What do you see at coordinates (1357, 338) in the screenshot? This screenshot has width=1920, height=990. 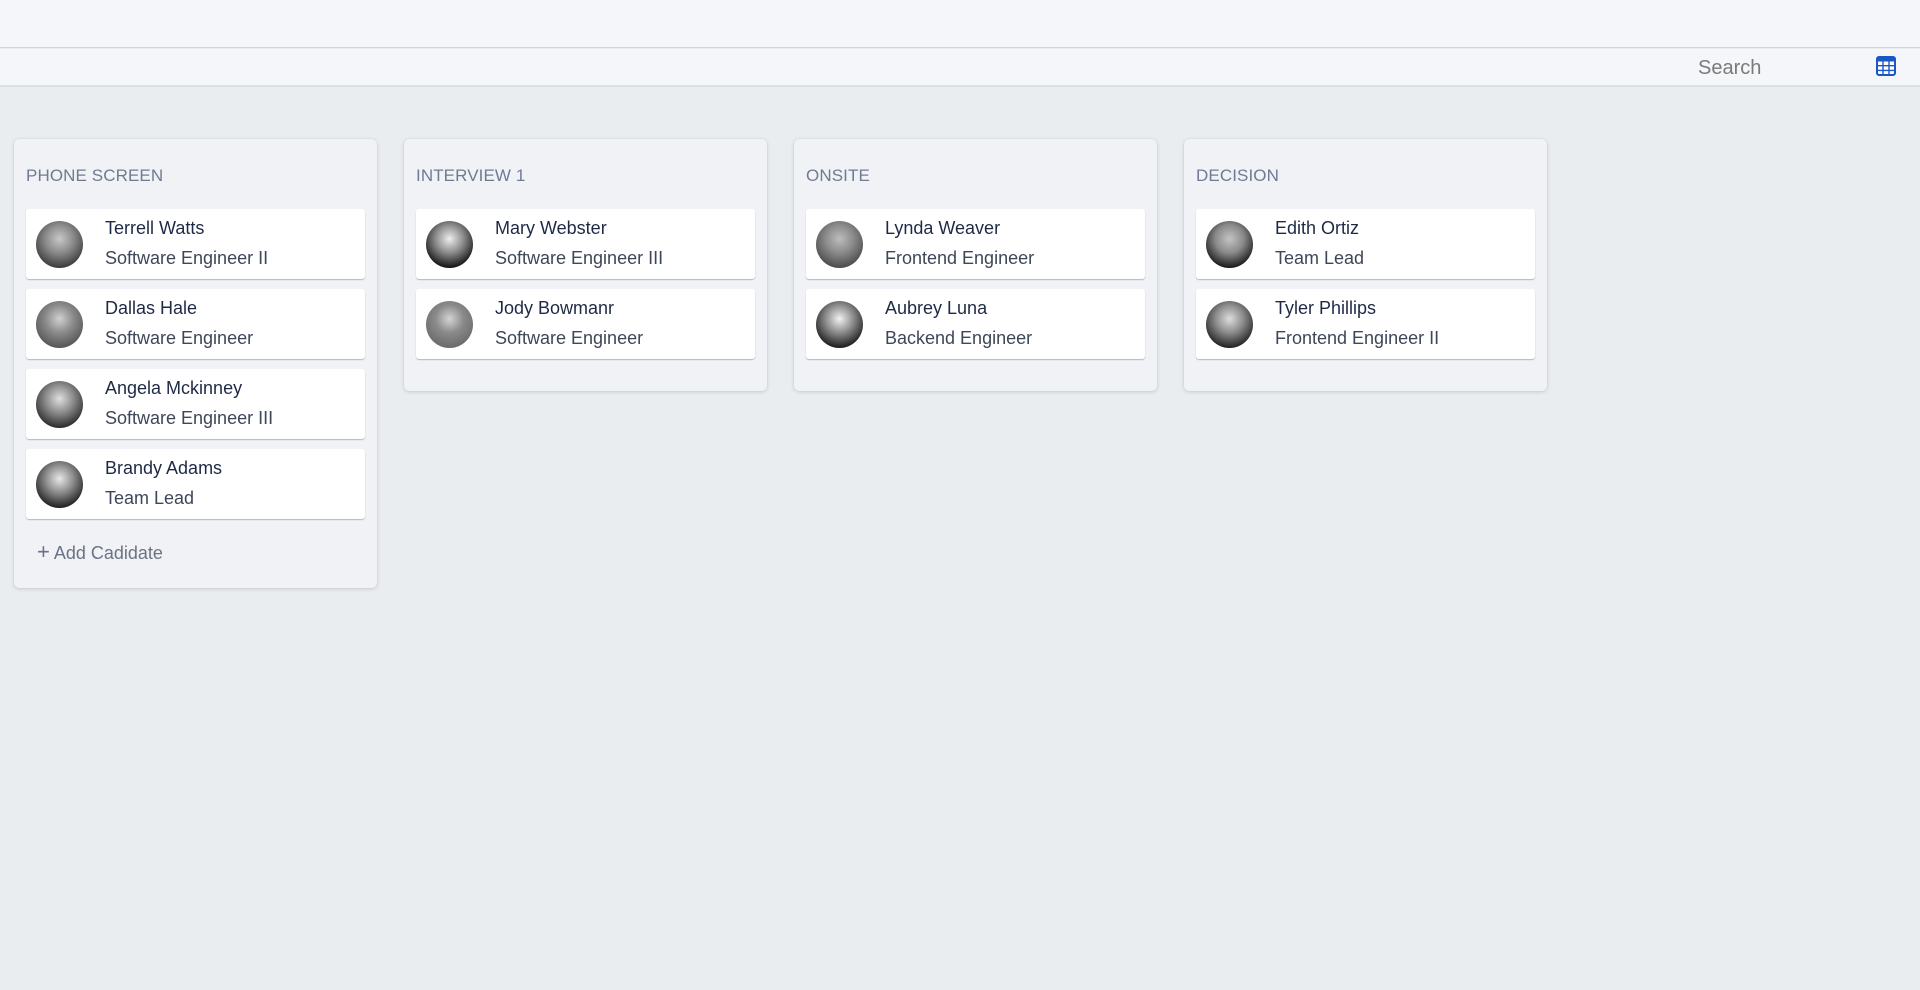 I see `candidate-role: Frontend Engineer II` at bounding box center [1357, 338].